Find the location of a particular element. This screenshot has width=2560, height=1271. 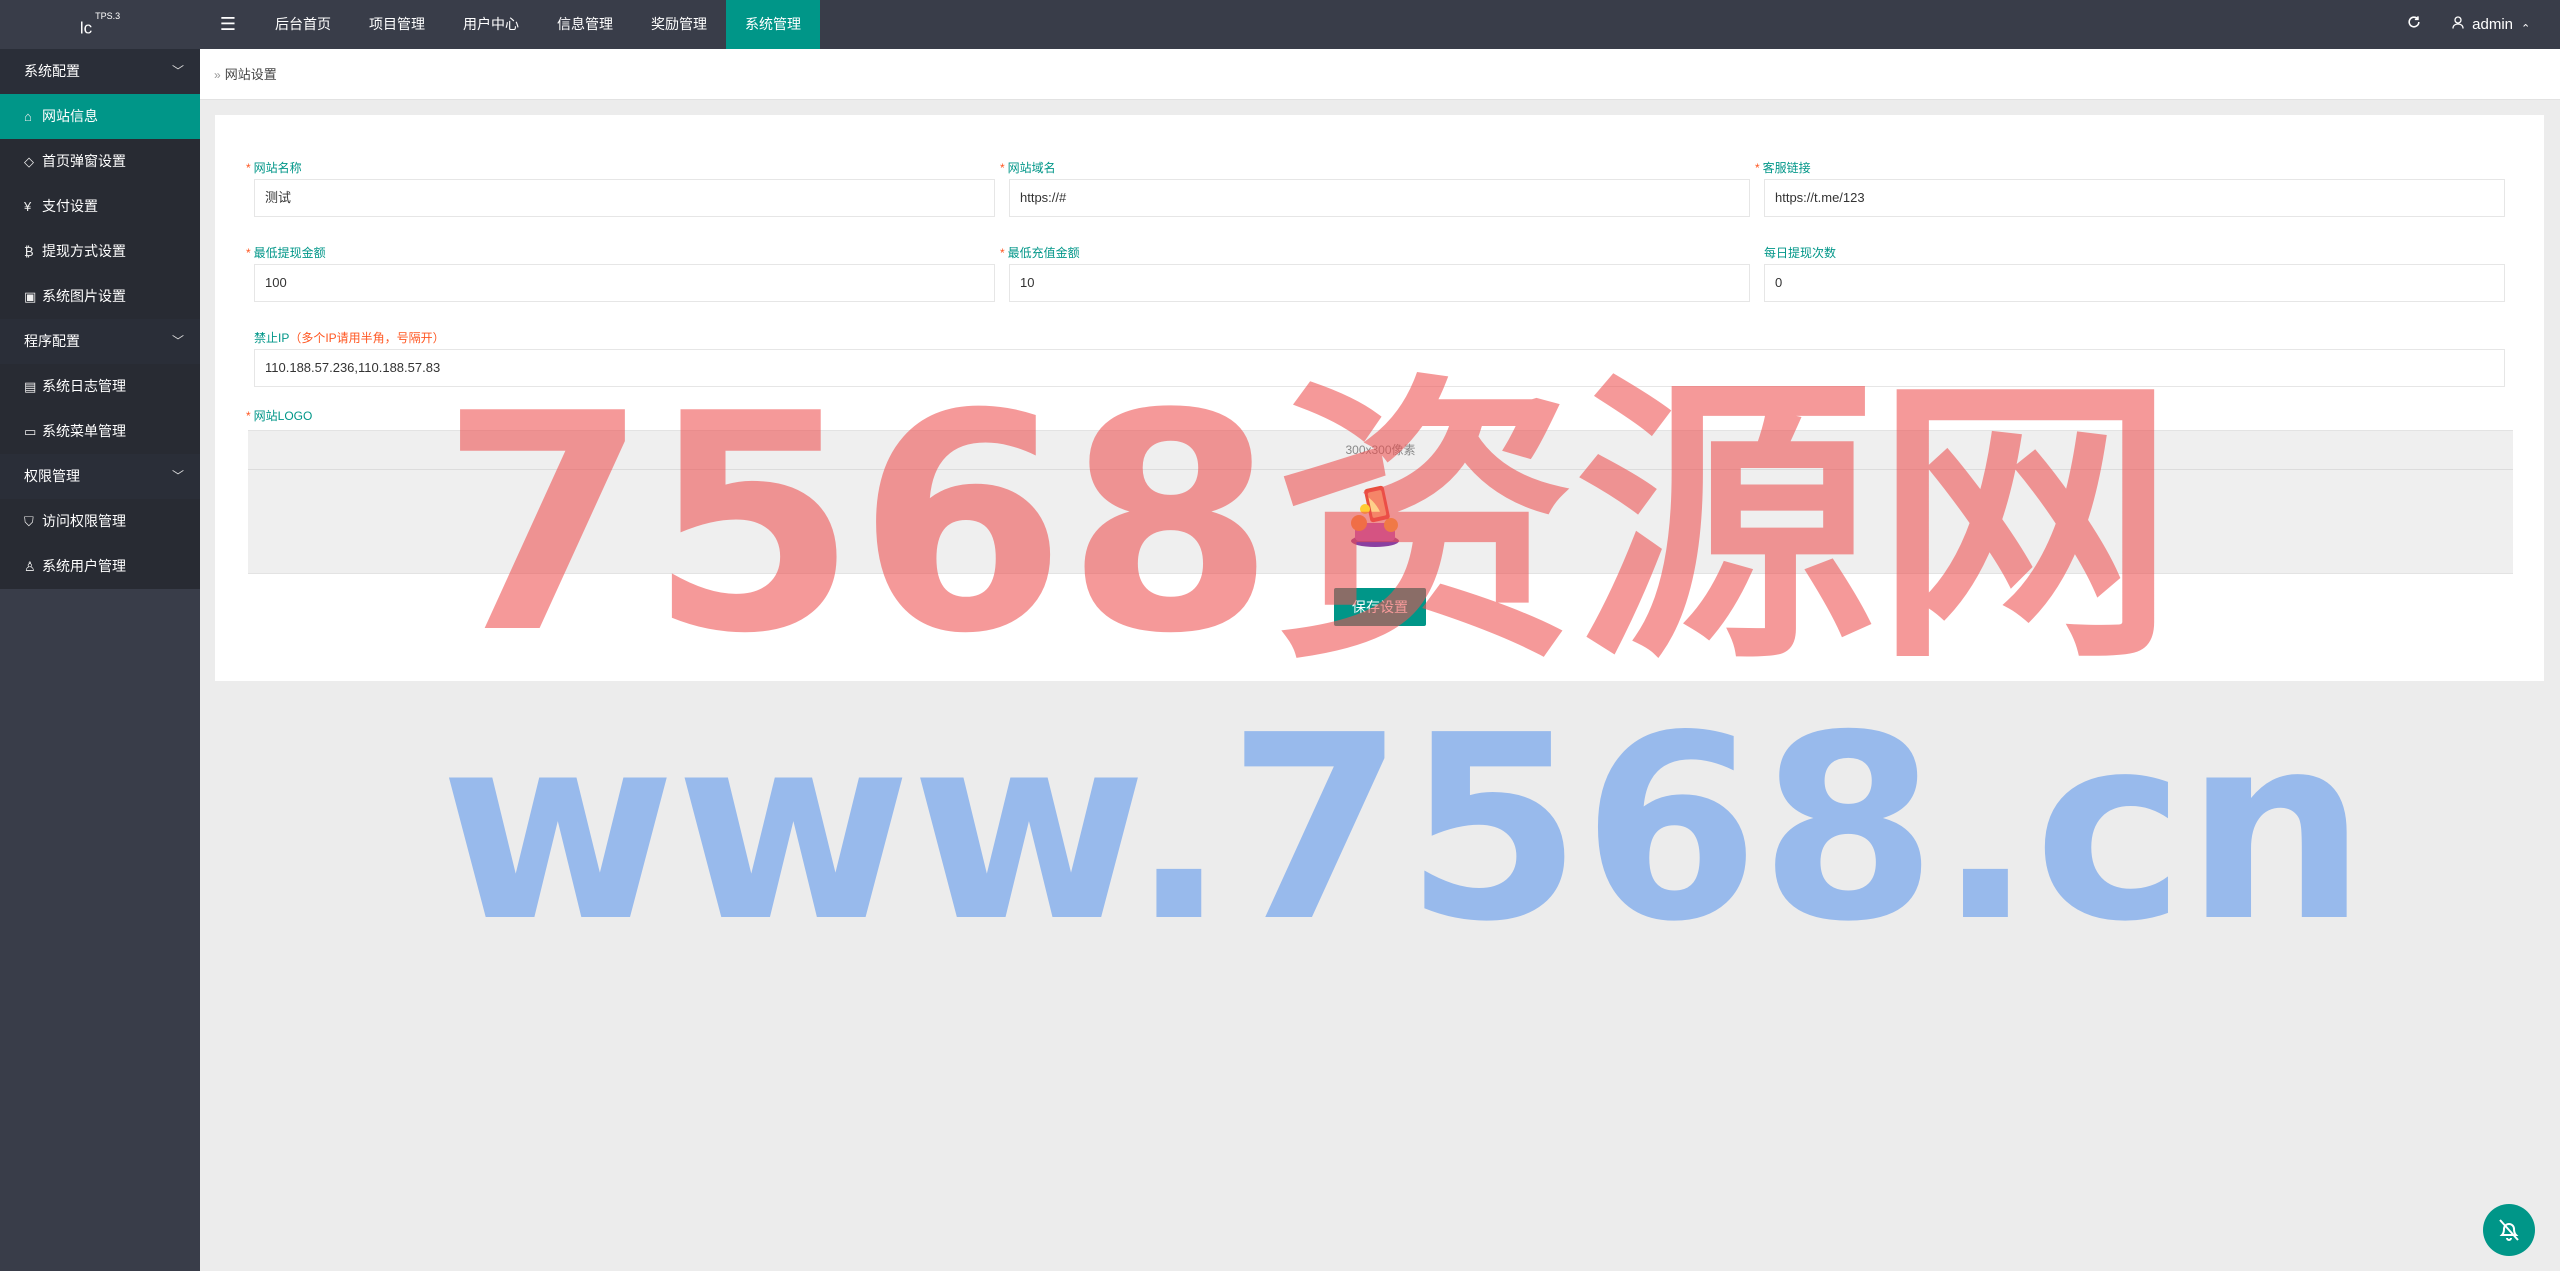

shield-icon: ⛉ is located at coordinates (29, 521).